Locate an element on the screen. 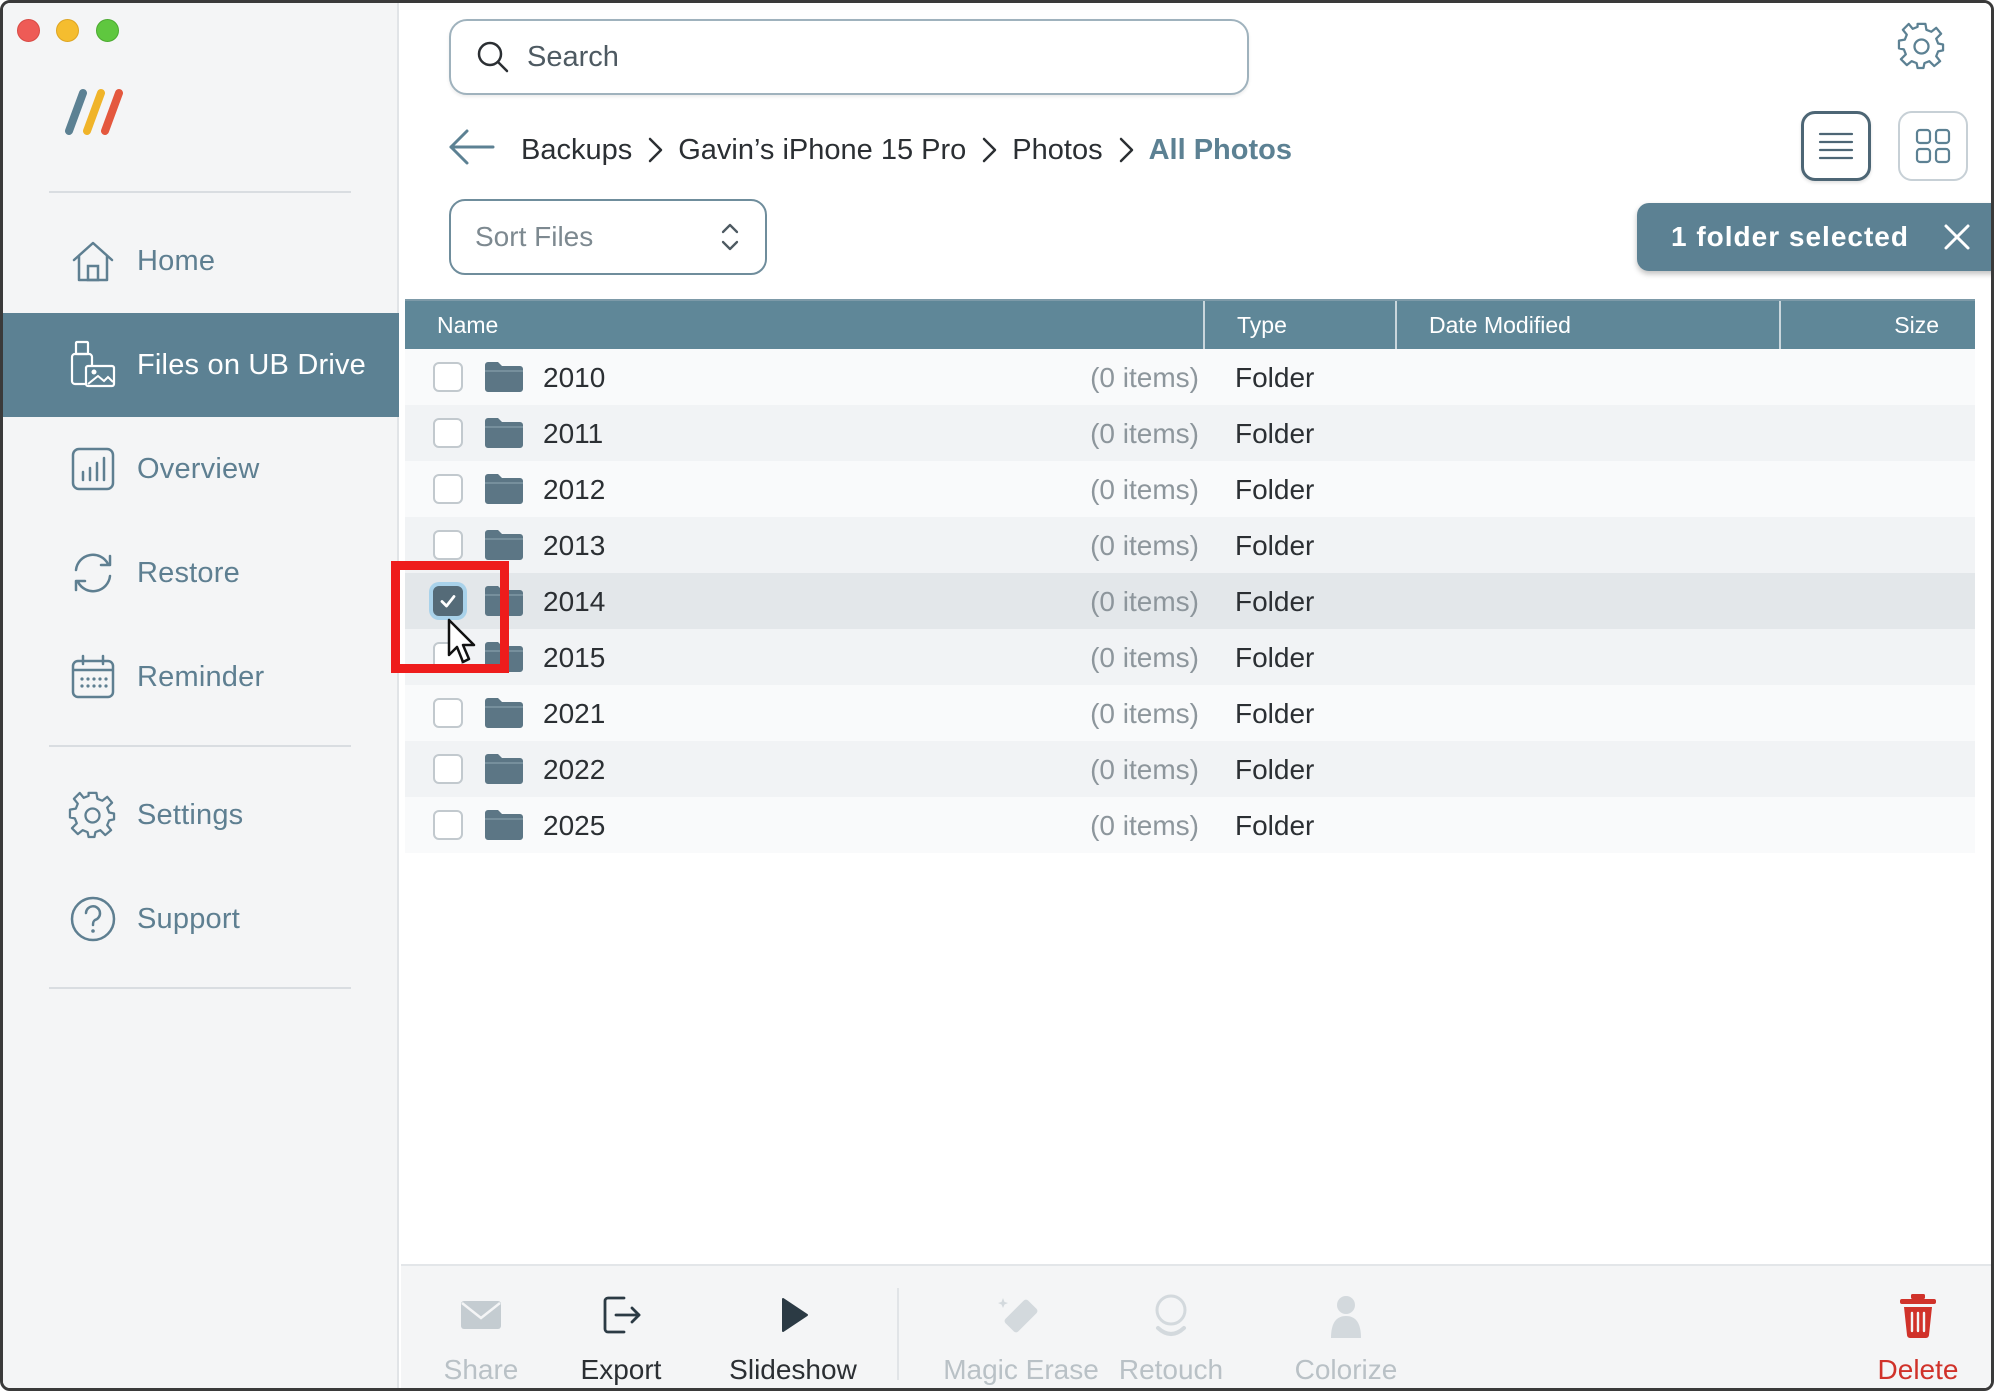  magic-eraser-icon is located at coordinates (1018, 1315).